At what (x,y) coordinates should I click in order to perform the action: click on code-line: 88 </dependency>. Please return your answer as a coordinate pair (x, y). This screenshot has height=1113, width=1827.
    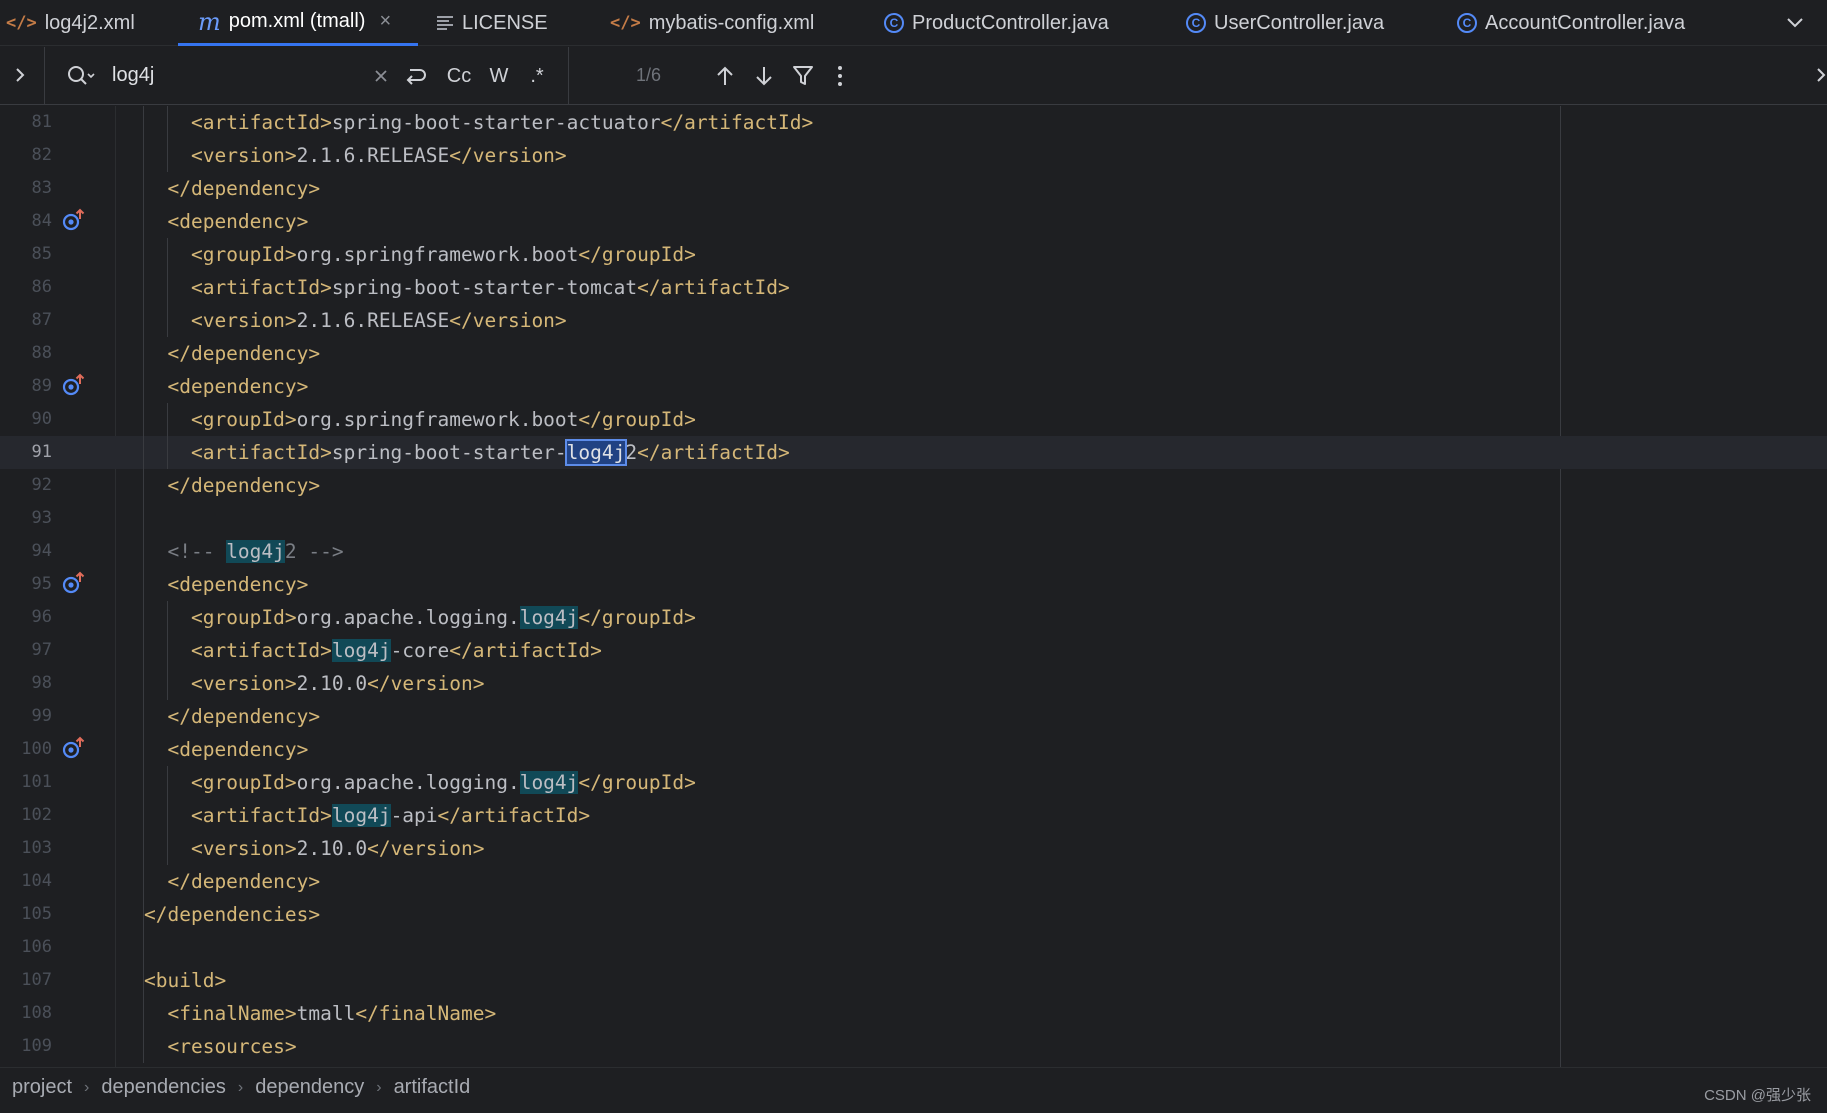
    Looking at the image, I should click on (913, 353).